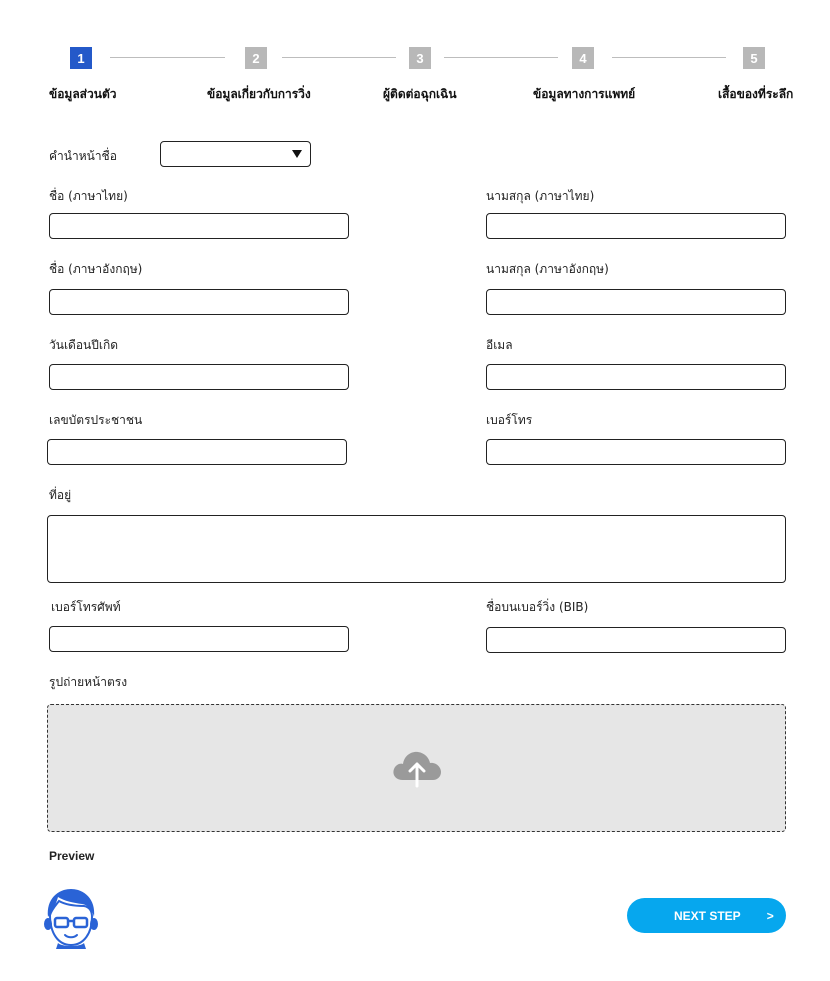  What do you see at coordinates (636, 302) in the screenshot?
I see `last-name-en-input` at bounding box center [636, 302].